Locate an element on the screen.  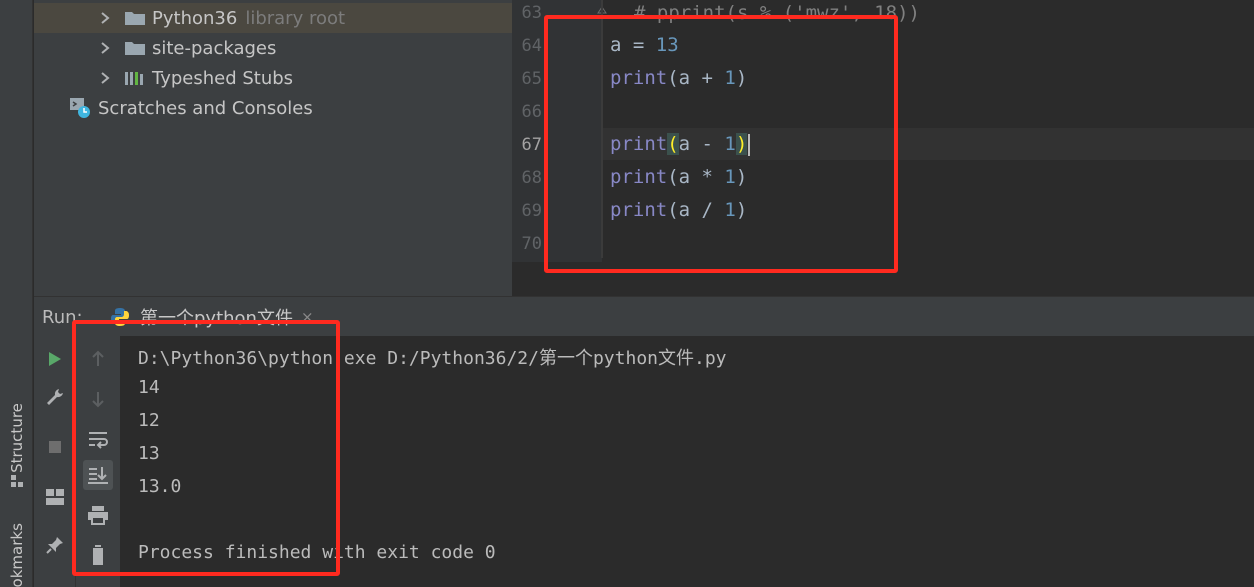
stop-button is located at coordinates (55, 447).